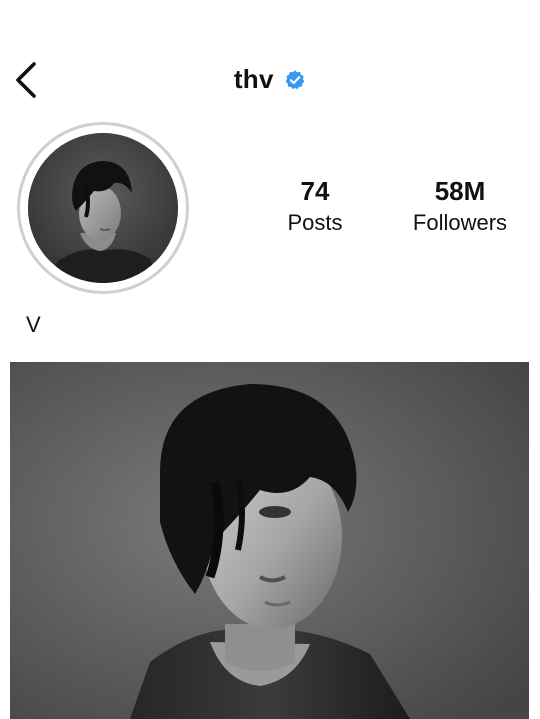 The width and height of the screenshot is (540, 719). I want to click on profile-header: thv, so click(270, 80).